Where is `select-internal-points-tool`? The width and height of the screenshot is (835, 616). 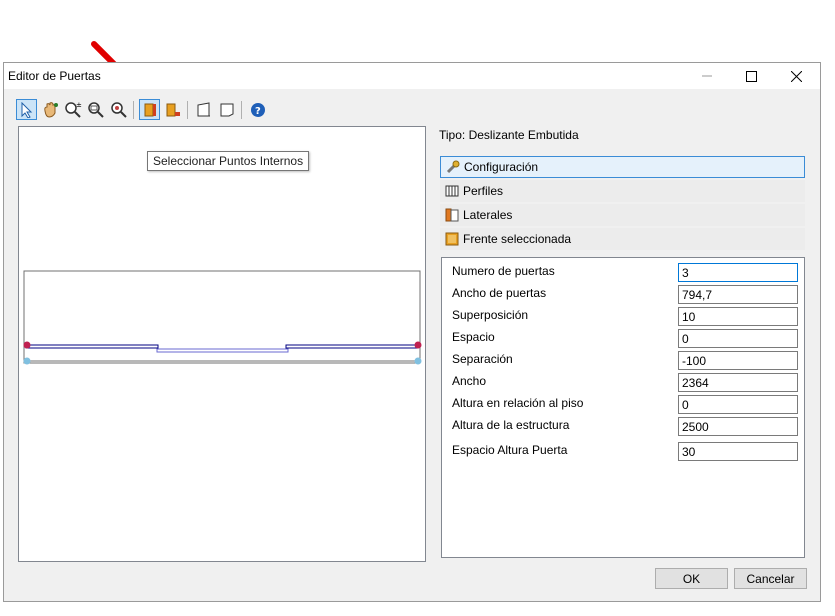 select-internal-points-tool is located at coordinates (149, 109).